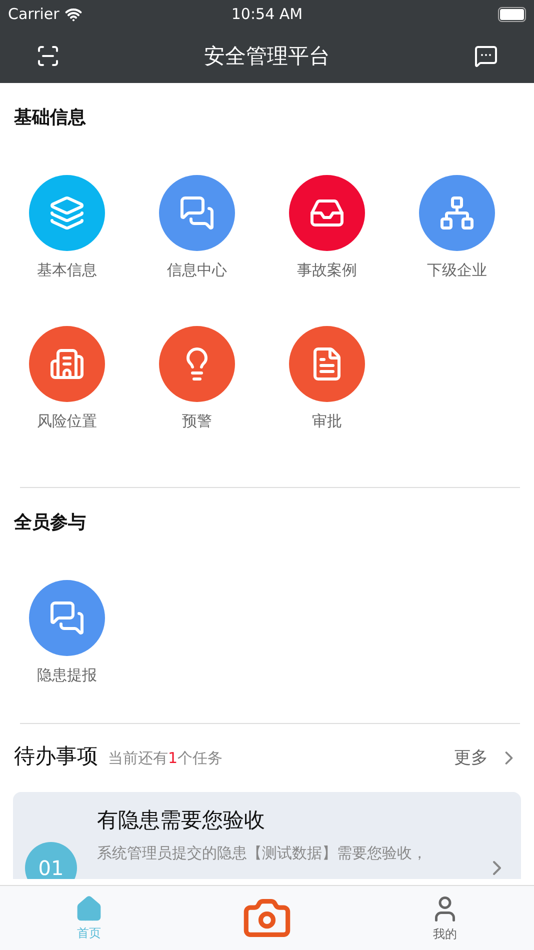 This screenshot has width=534, height=950. What do you see at coordinates (512, 14) in the screenshot?
I see `battery-icon` at bounding box center [512, 14].